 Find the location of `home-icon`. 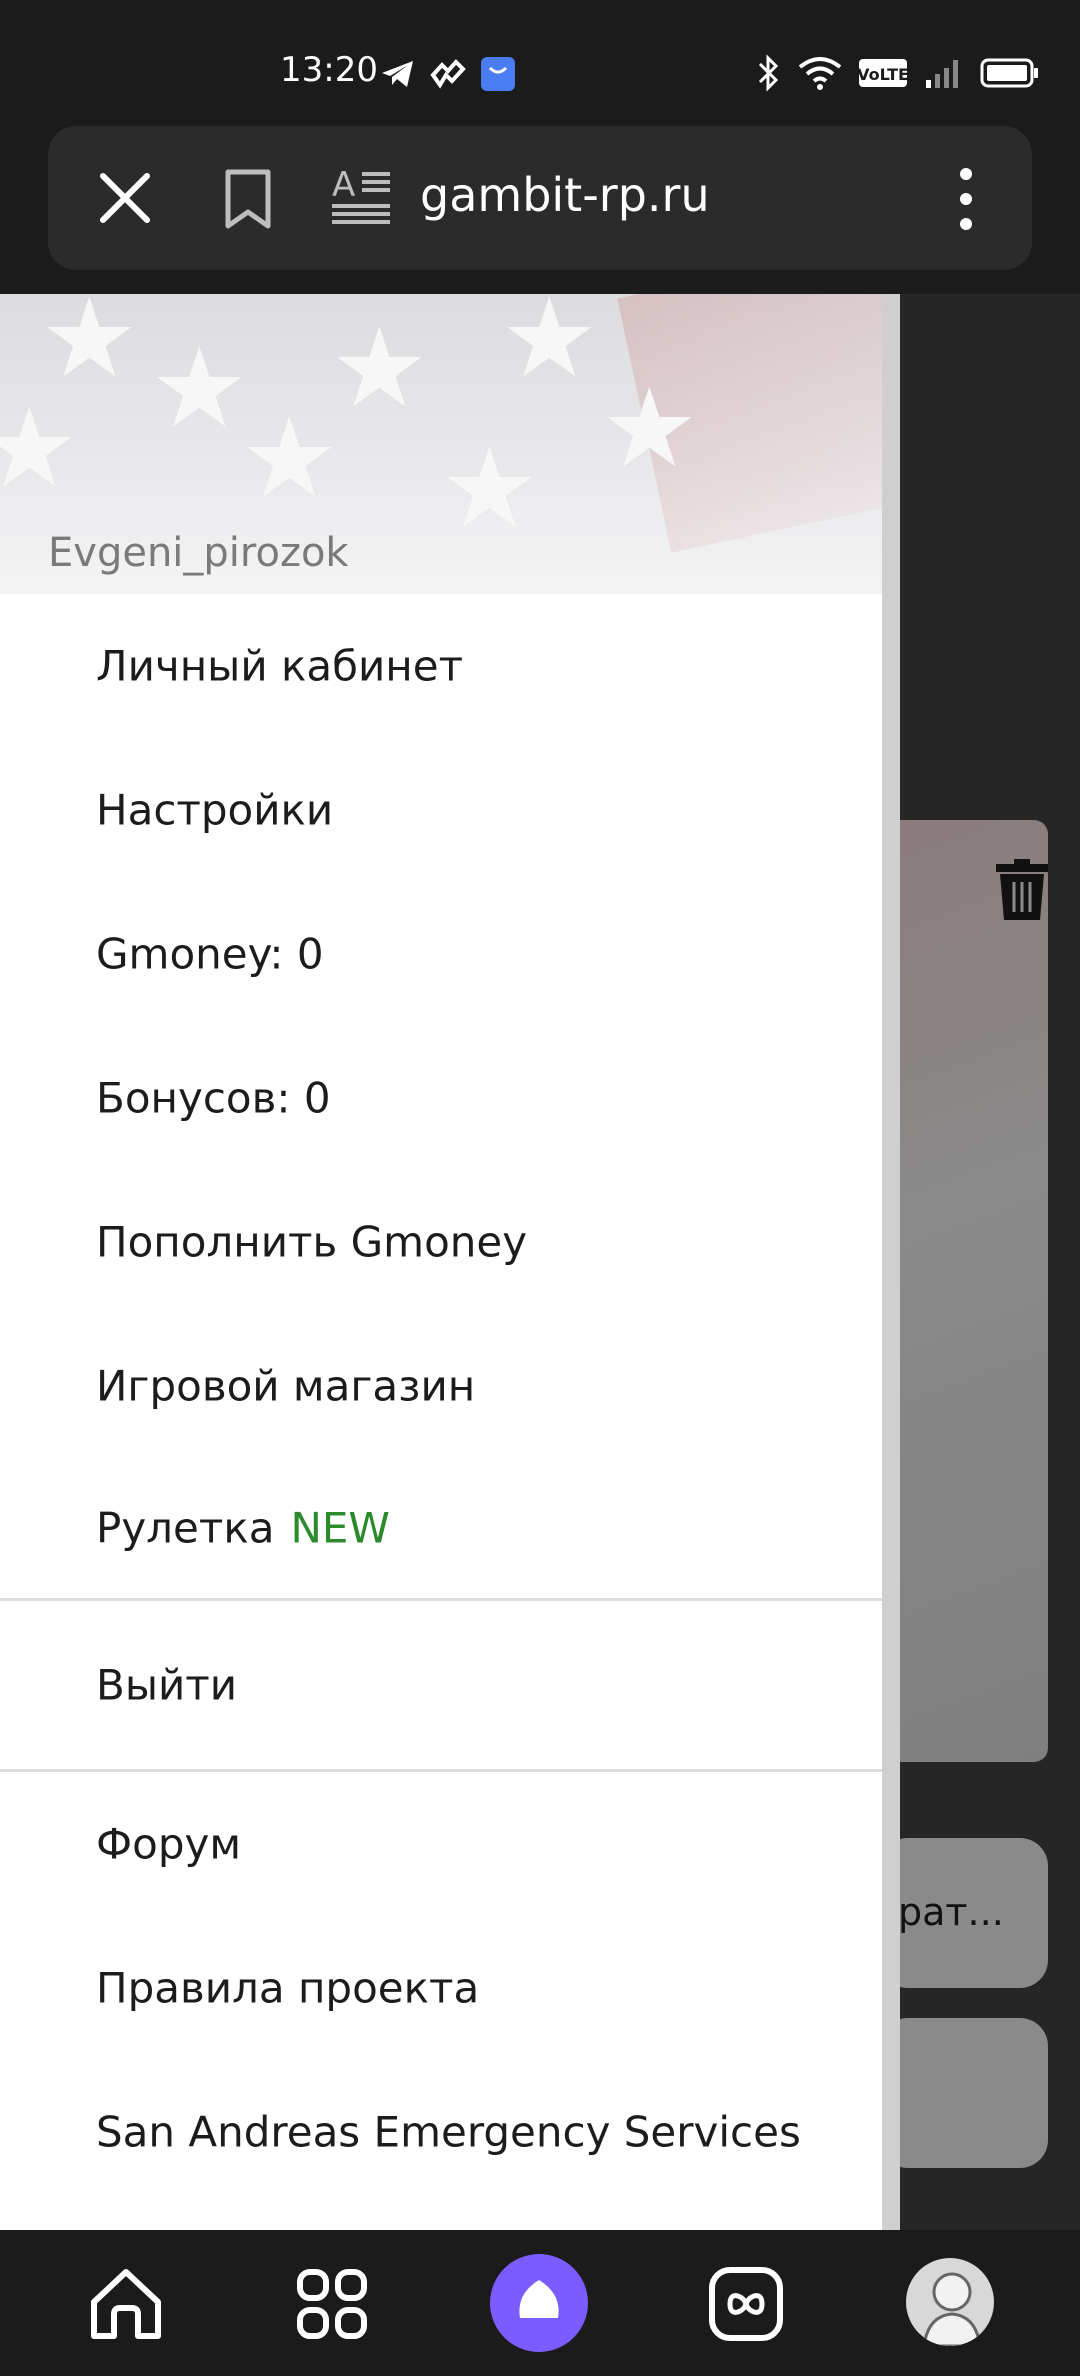

home-icon is located at coordinates (126, 2304).